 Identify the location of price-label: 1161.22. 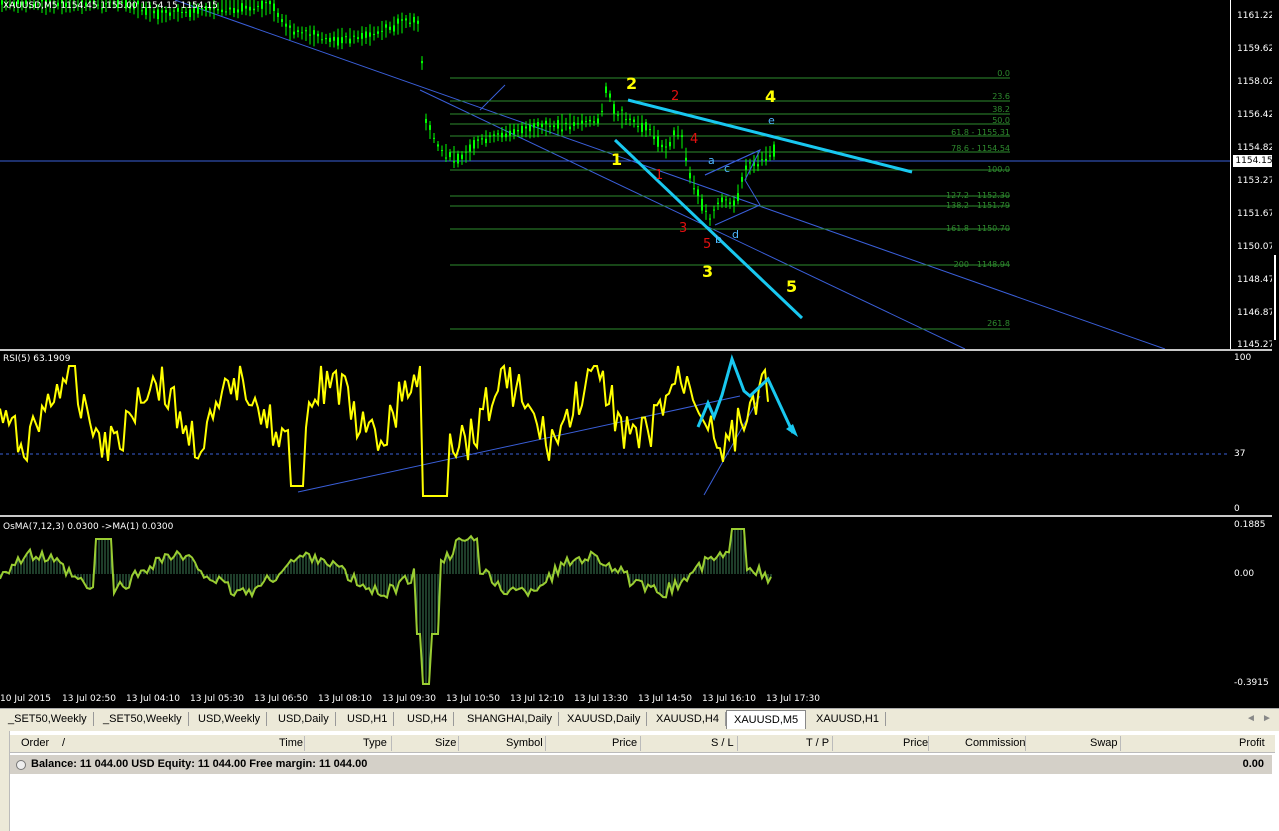
(1256, 16).